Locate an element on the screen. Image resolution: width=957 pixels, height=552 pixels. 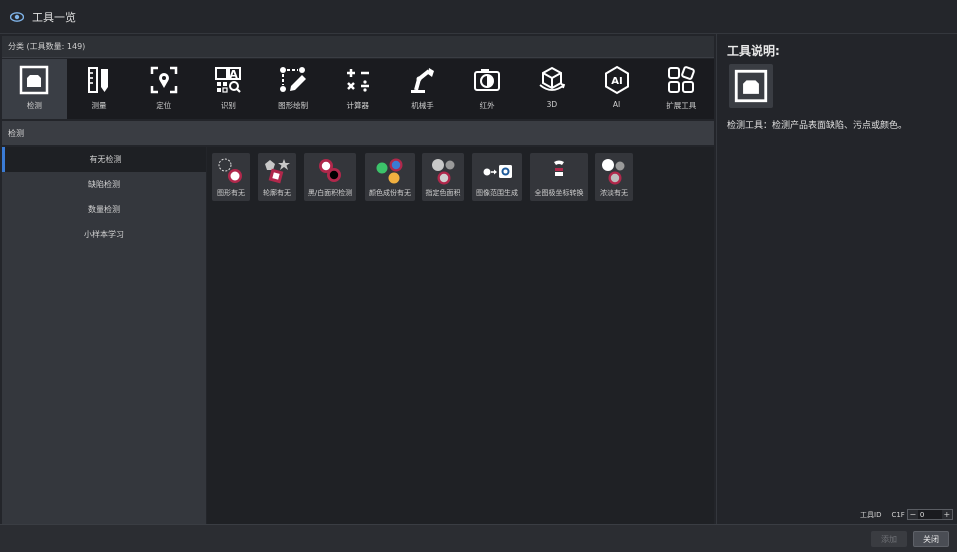
category-locate: 定位 is located at coordinates (163, 89).